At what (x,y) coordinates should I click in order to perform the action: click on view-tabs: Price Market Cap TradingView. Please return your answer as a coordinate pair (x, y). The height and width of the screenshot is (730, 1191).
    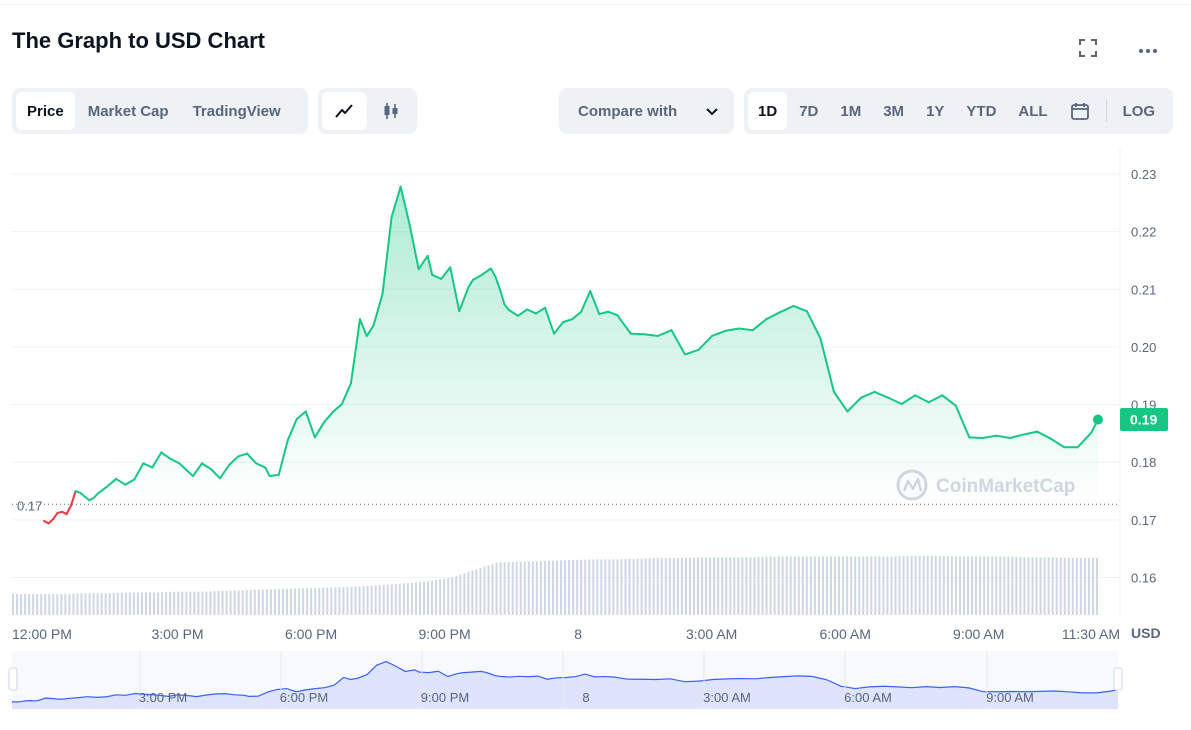
    Looking at the image, I should click on (160, 111).